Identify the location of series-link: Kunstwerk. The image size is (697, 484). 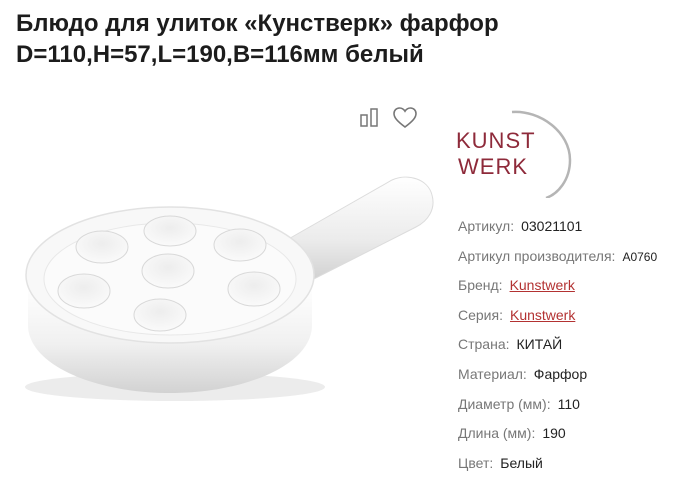
(542, 315).